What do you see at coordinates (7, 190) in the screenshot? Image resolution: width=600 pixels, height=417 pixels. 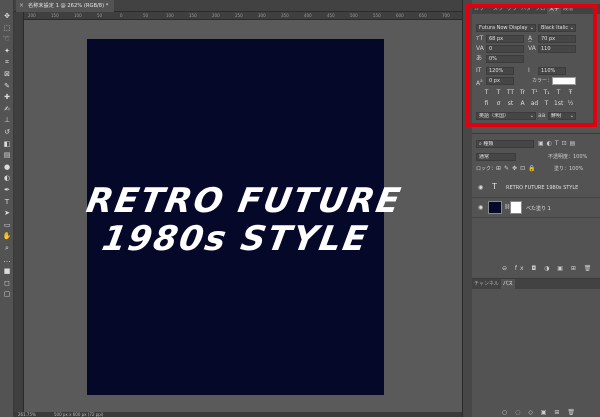 I see `pen-icon: ✒` at bounding box center [7, 190].